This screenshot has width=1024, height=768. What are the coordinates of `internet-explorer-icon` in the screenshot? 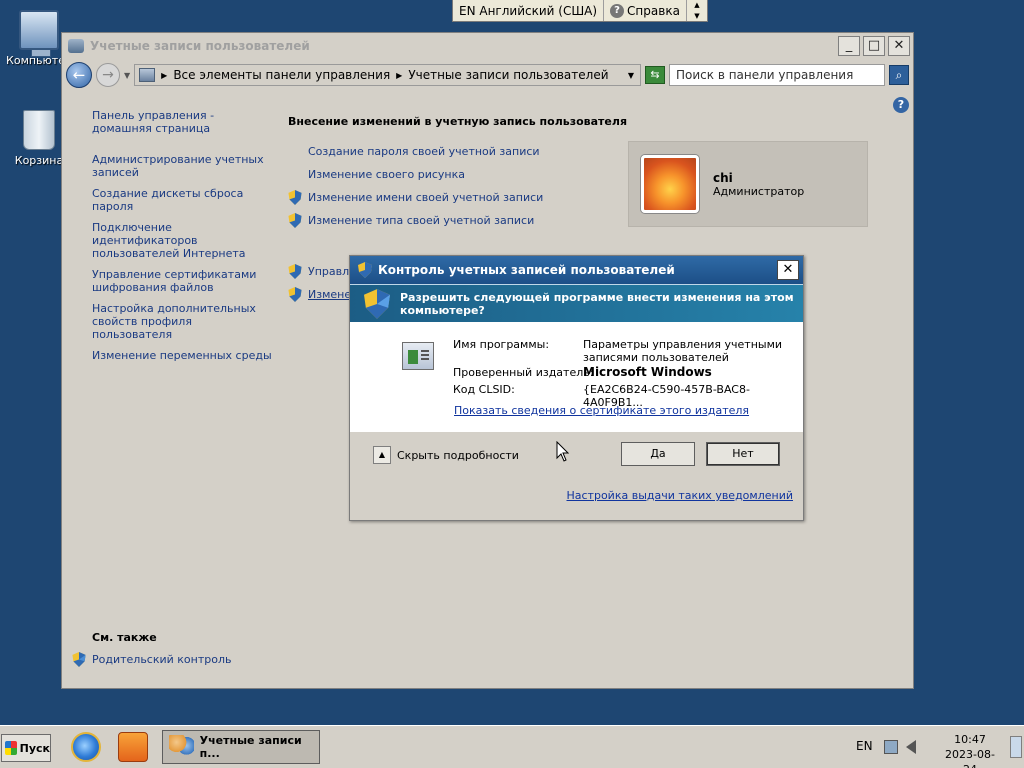 It's located at (86, 747).